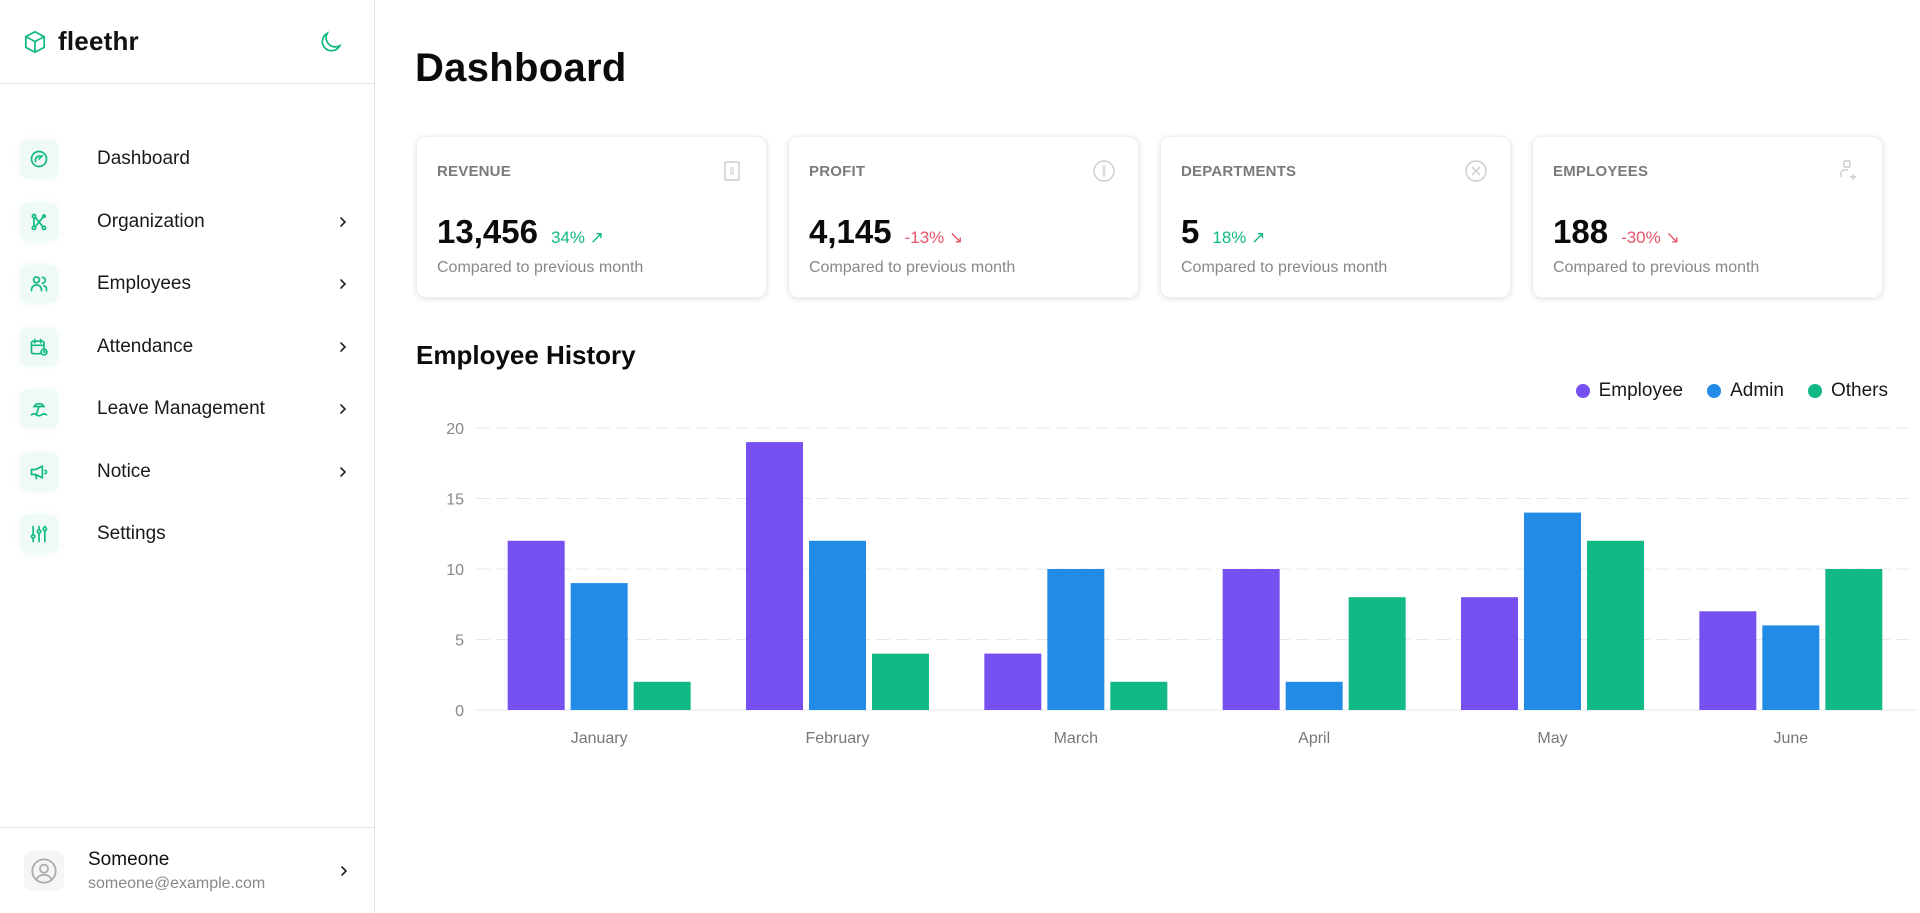 This screenshot has width=1920, height=913. I want to click on sidebar-item-label: Organization, so click(151, 221).